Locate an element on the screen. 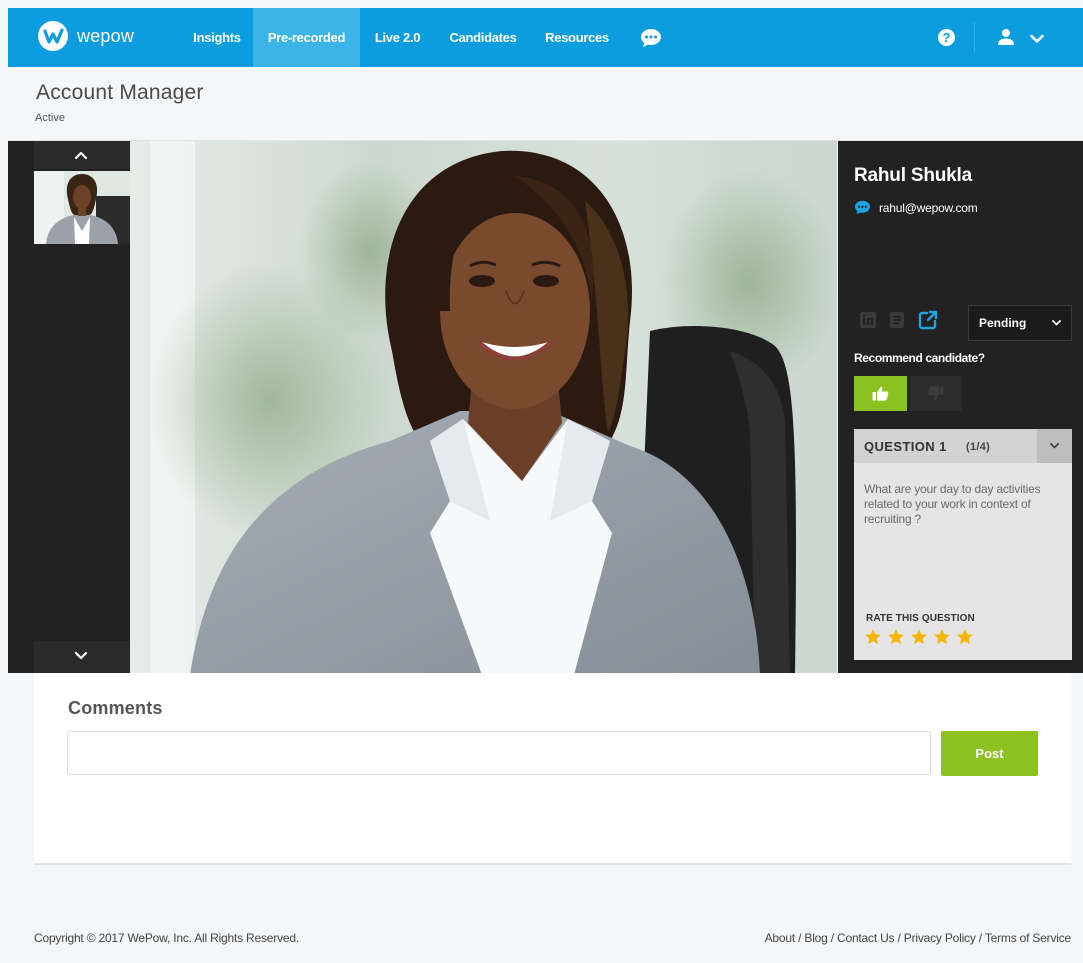 This screenshot has width=1083, height=963. star-rating is located at coordinates (921, 637).